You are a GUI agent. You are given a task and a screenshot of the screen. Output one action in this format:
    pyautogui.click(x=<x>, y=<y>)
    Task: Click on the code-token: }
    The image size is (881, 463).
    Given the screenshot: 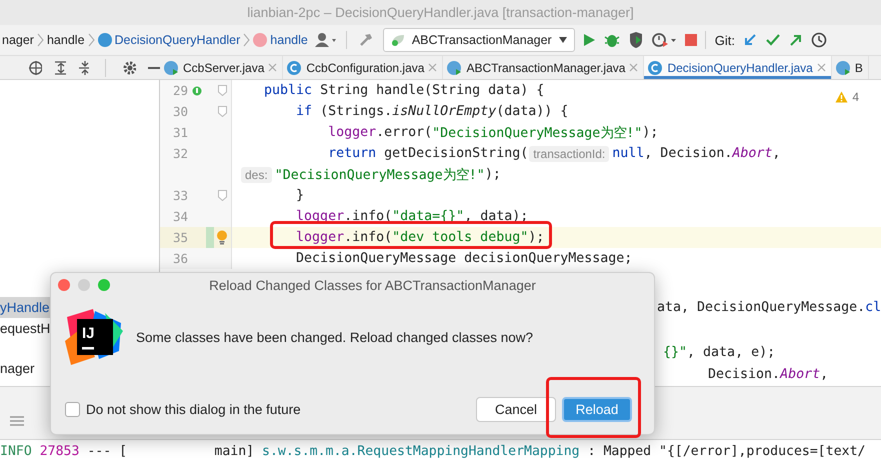 What is the action you would take?
    pyautogui.click(x=299, y=195)
    